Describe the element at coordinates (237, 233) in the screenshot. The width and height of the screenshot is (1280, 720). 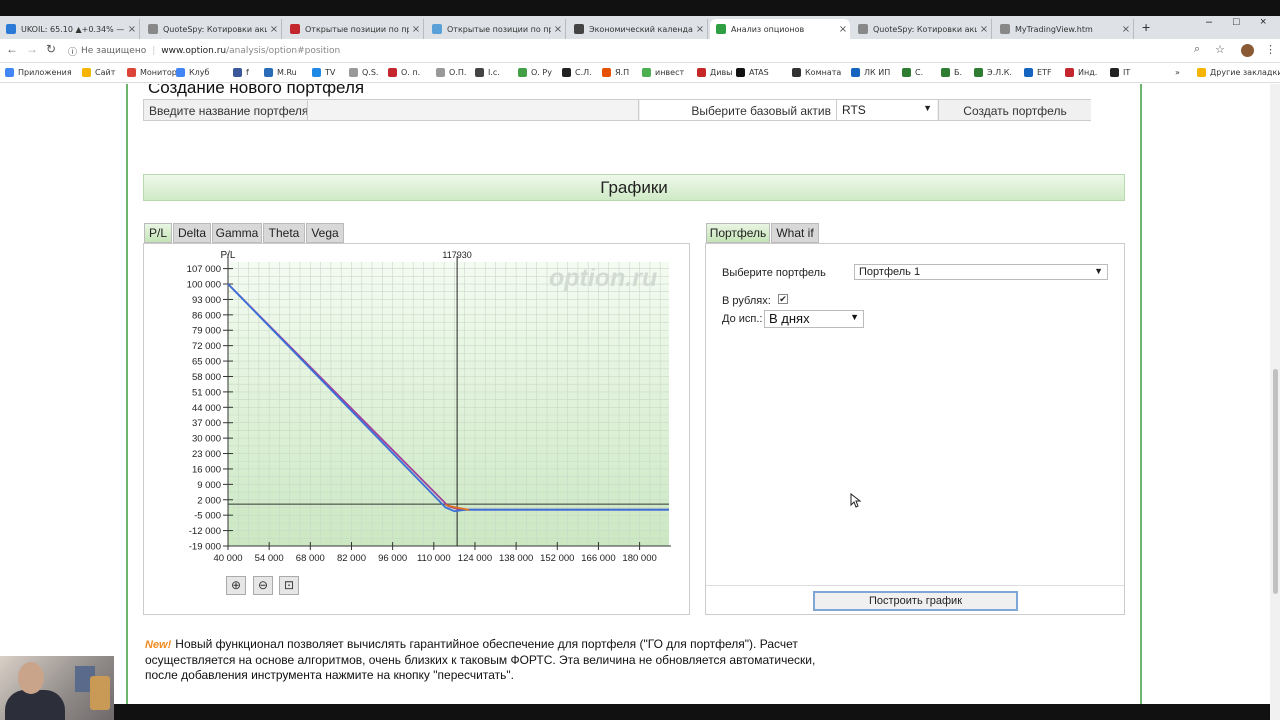
I see `tab-gamma: Gamma` at that location.